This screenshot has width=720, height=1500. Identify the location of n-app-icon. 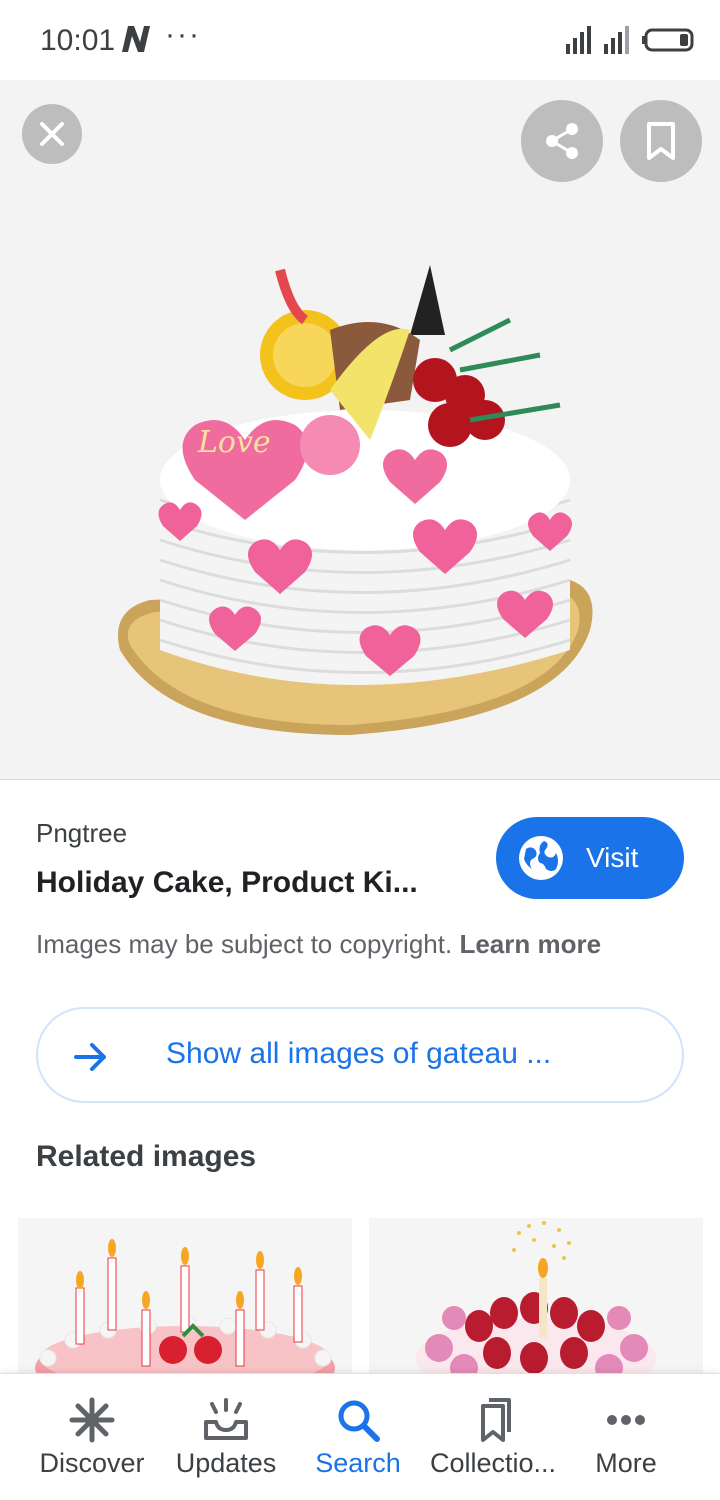
(136, 39).